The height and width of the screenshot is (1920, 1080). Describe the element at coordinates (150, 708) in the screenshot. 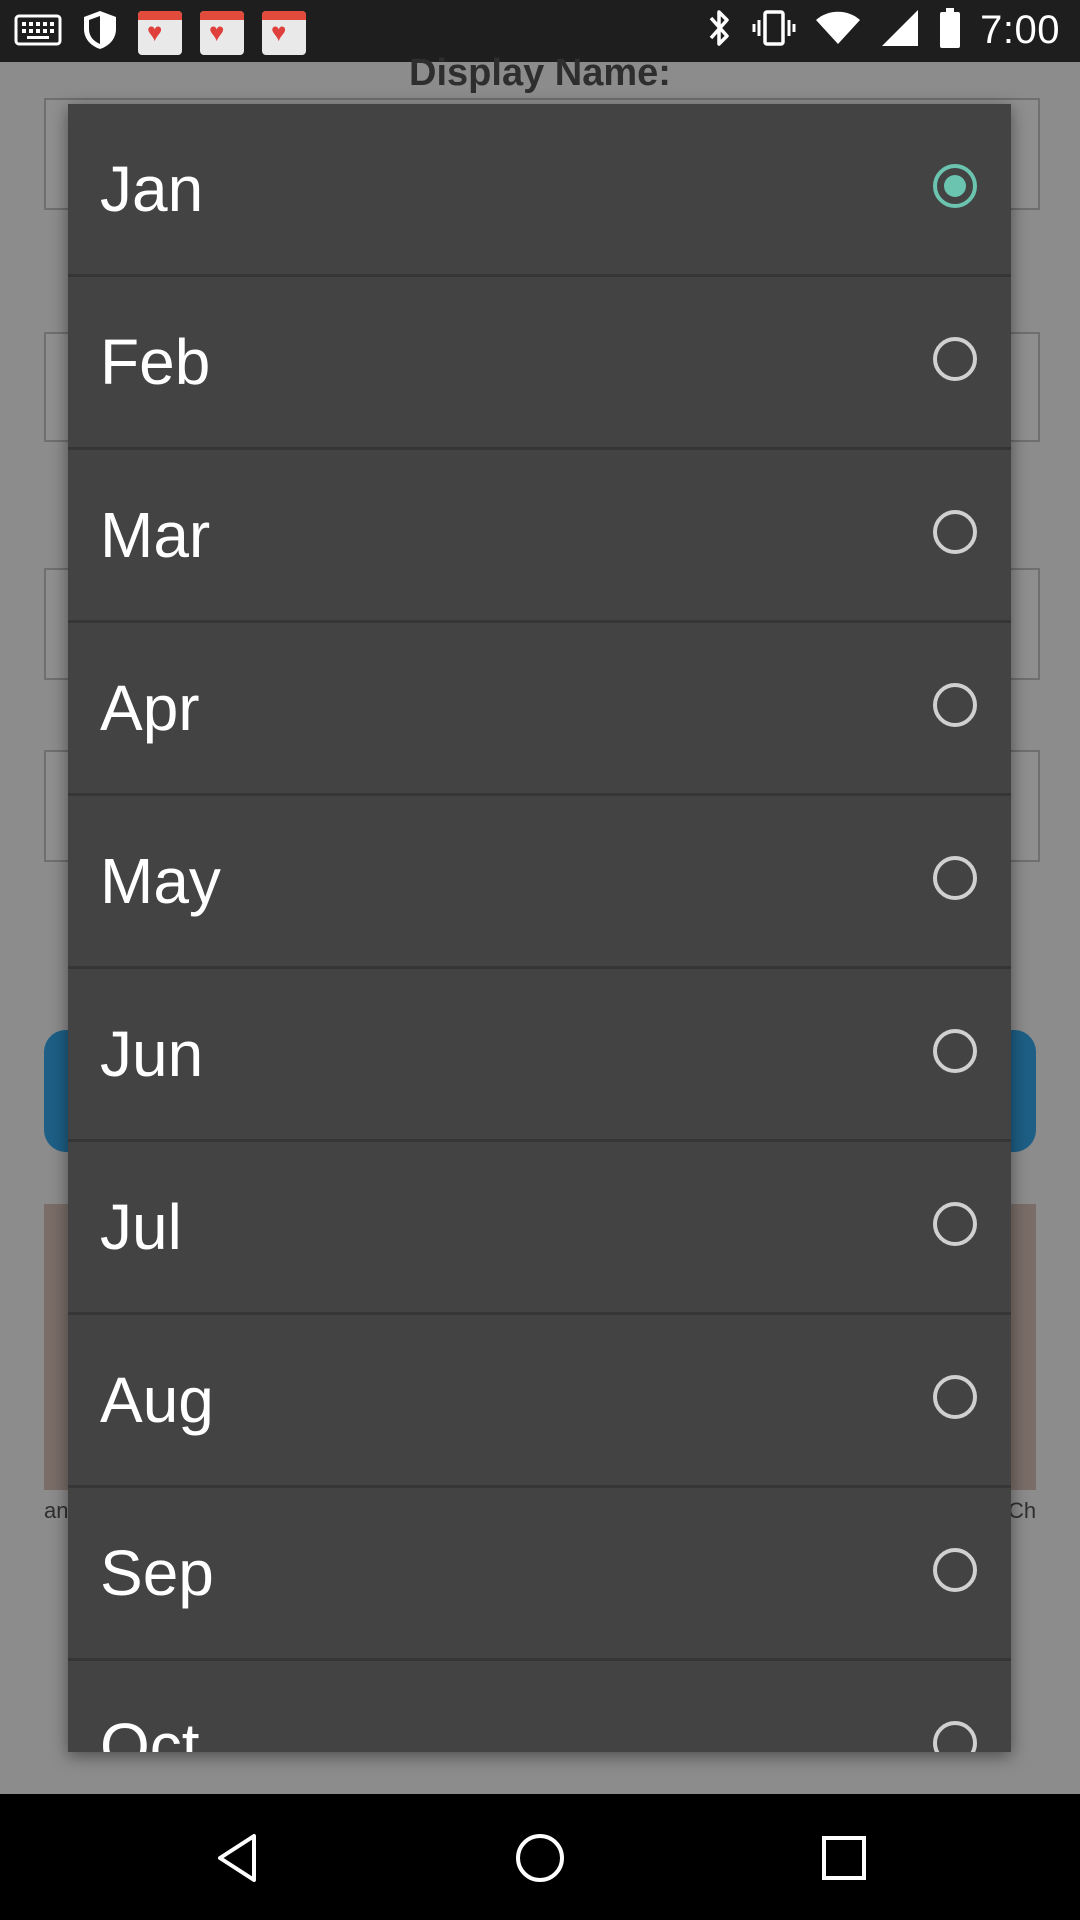

I see `month-option-label: Apr` at that location.